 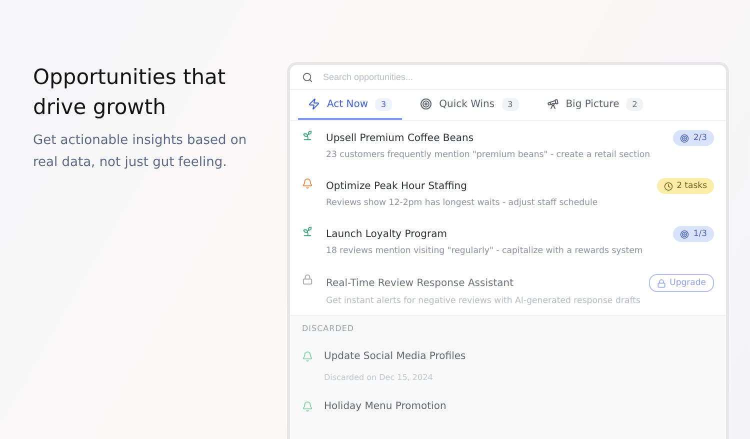 What do you see at coordinates (635, 104) in the screenshot?
I see `tab-count: 2` at bounding box center [635, 104].